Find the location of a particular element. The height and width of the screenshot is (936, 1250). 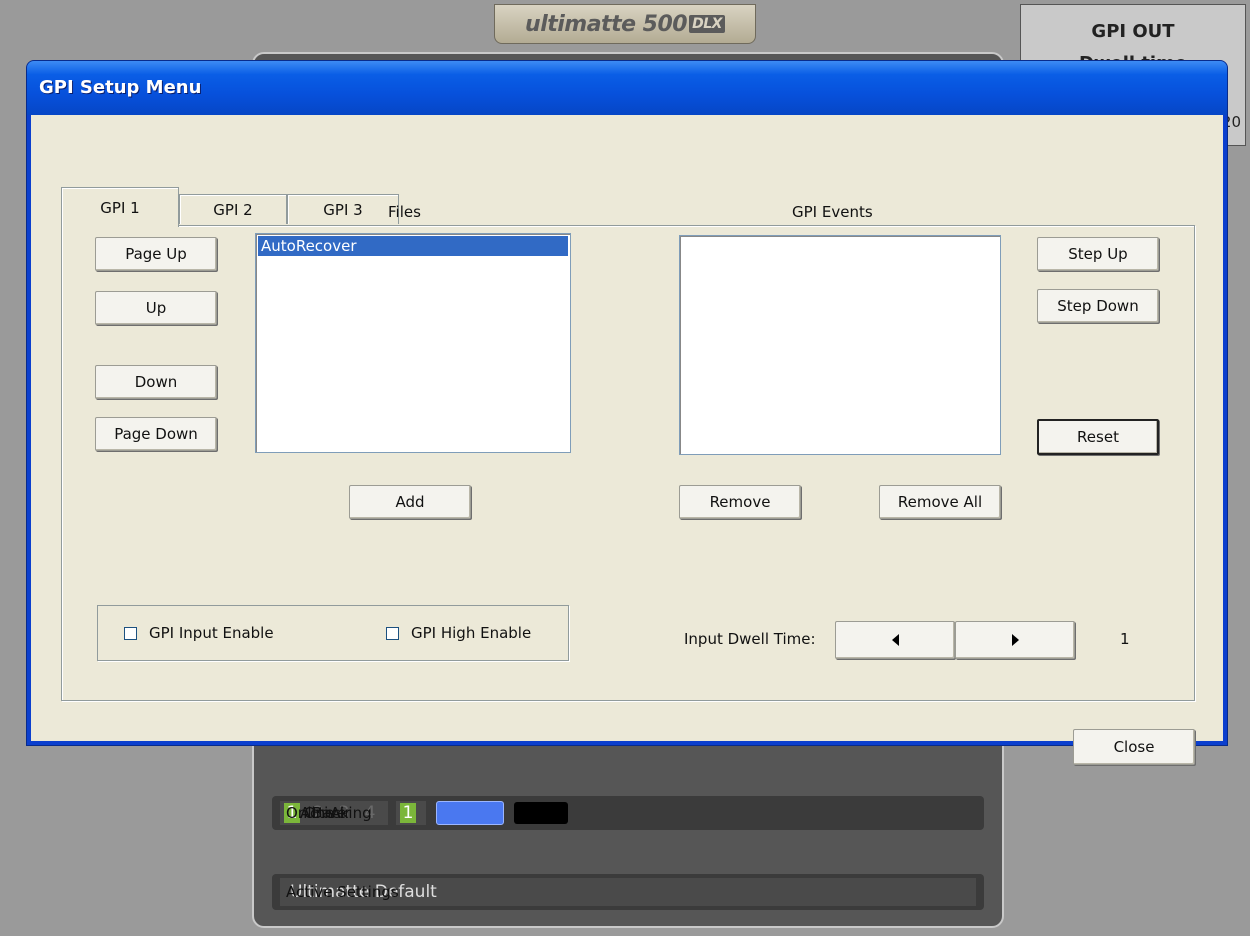

files-listbox: AutoRecover is located at coordinates (413, 343).